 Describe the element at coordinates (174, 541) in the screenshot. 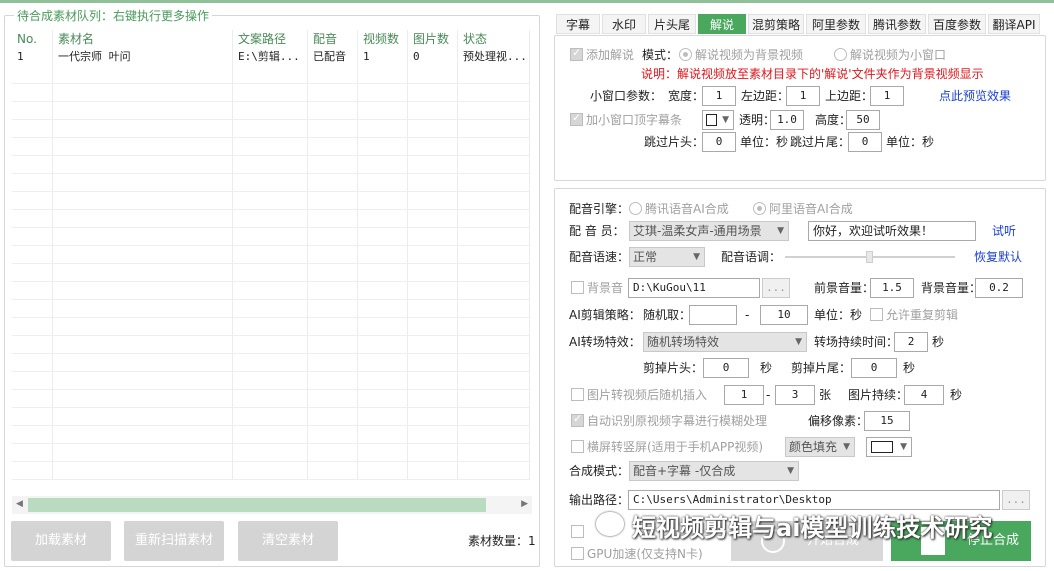

I see `rescan-material-button: 重新扫描素材` at that location.